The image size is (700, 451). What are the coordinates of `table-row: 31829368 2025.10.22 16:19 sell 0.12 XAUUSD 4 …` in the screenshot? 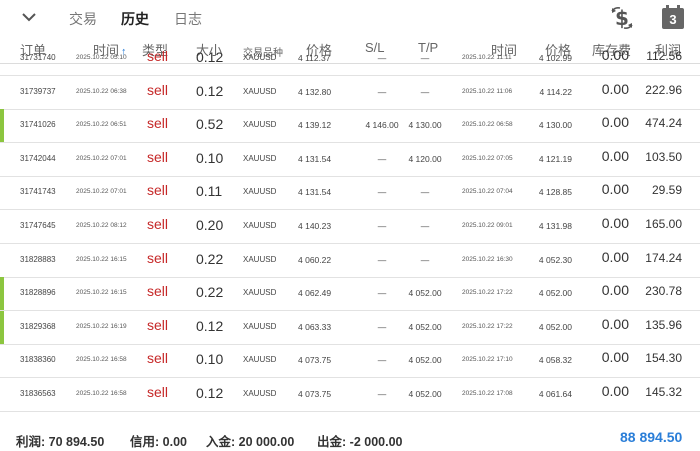 It's located at (350, 327).